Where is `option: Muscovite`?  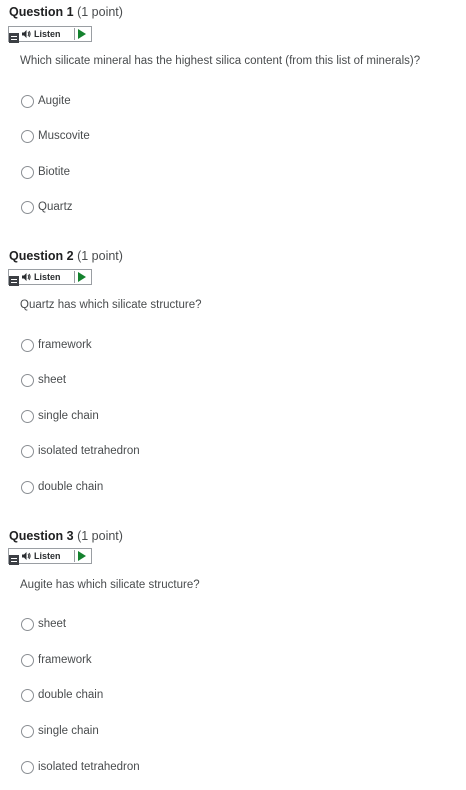
option: Muscovite is located at coordinates (55, 136).